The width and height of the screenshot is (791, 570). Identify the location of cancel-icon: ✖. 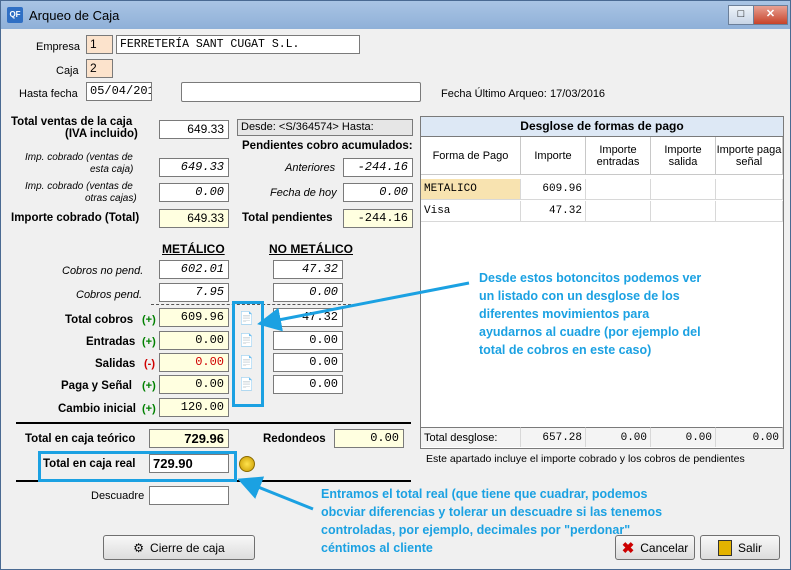
(628, 548).